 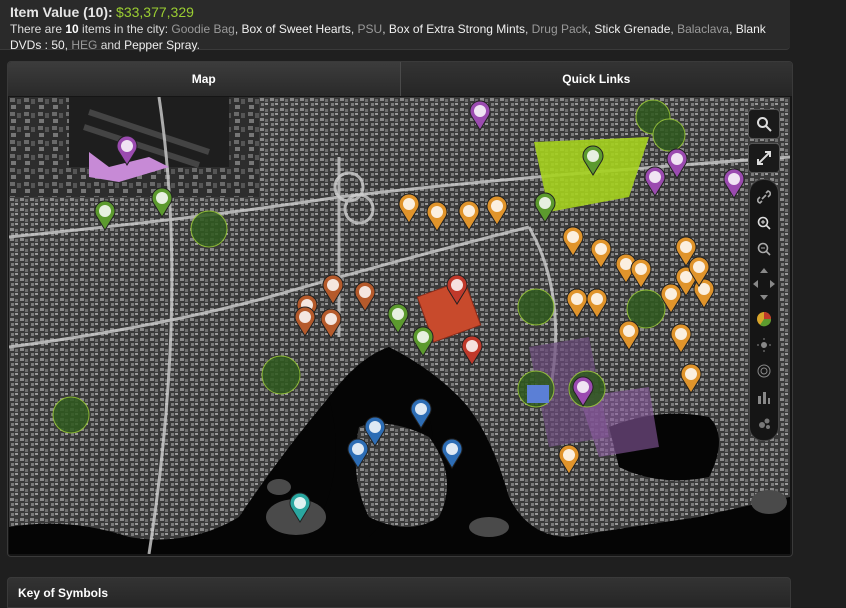 What do you see at coordinates (38, 29) in the screenshot?
I see `item-list-prefix: There are` at bounding box center [38, 29].